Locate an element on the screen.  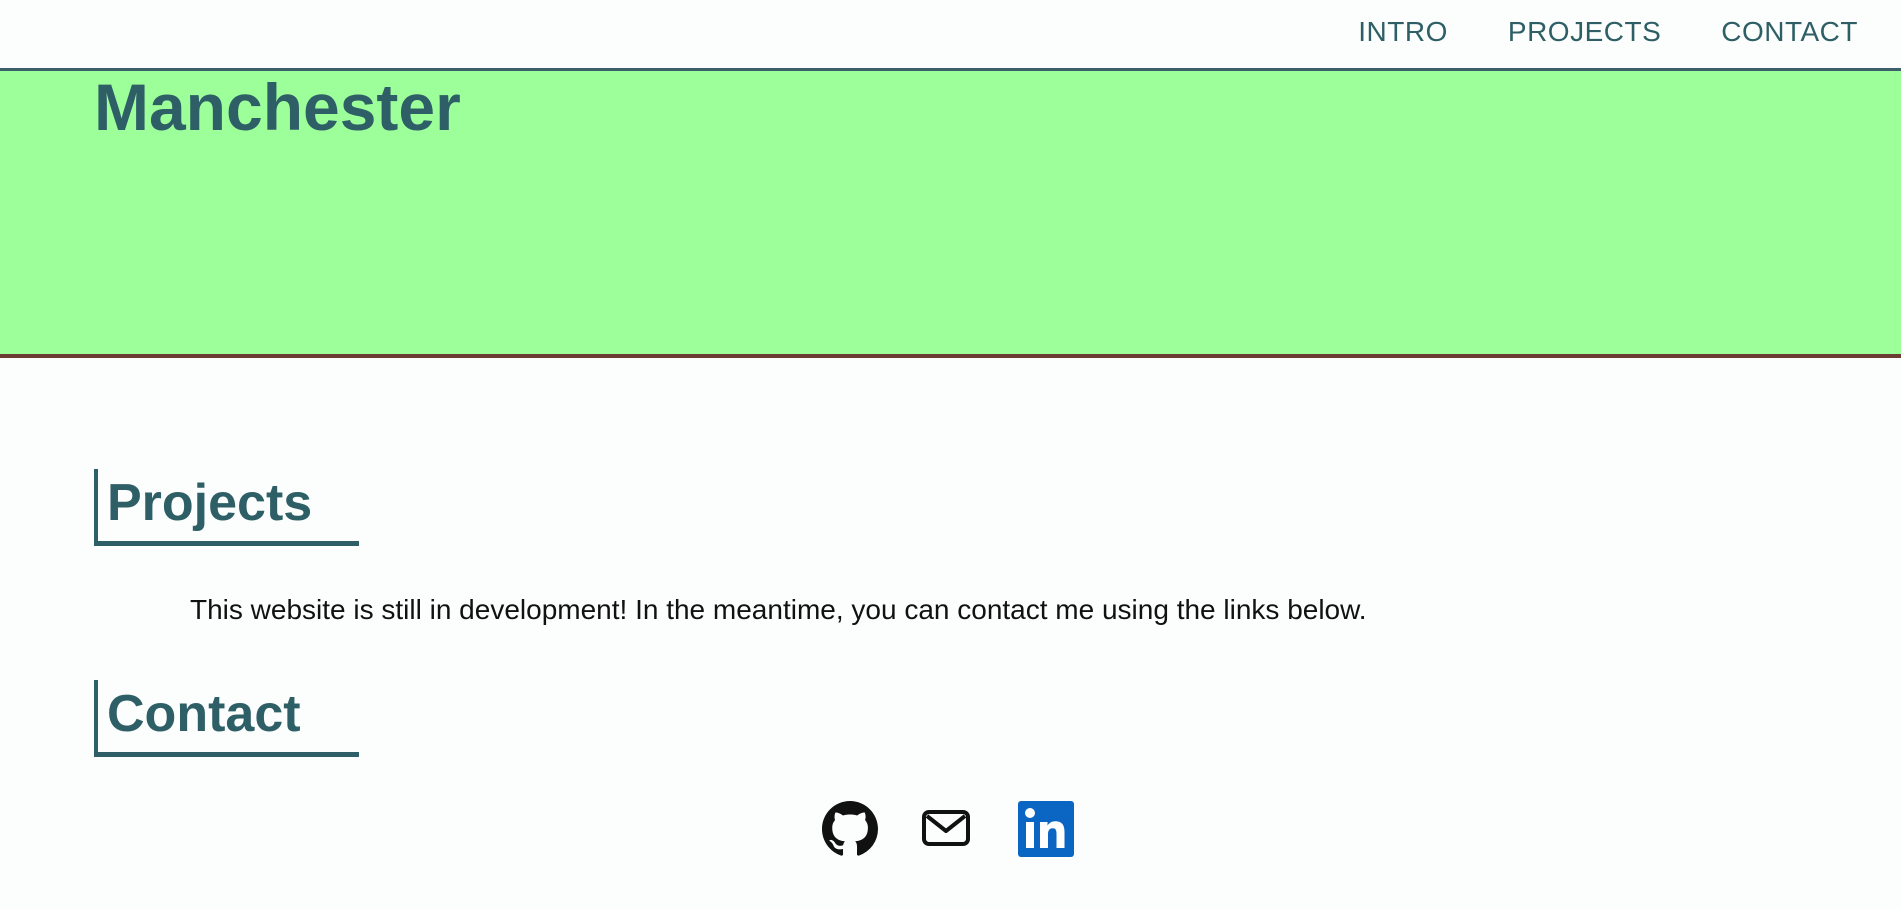
github-link is located at coordinates (850, 829).